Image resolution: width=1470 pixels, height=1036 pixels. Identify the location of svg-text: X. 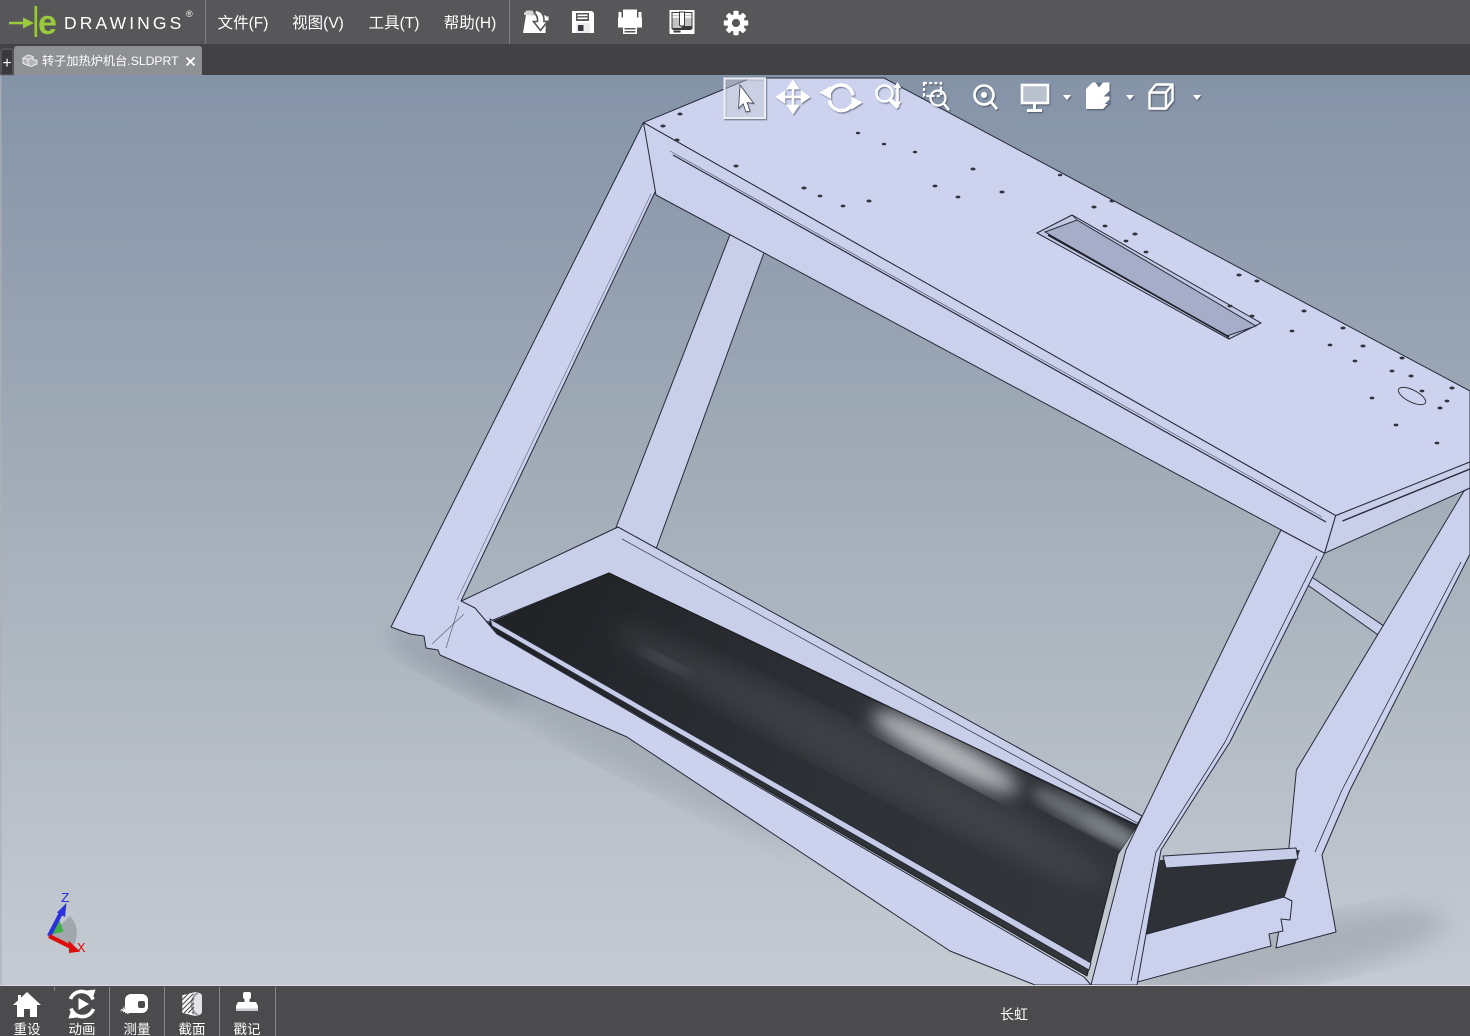
(81, 949).